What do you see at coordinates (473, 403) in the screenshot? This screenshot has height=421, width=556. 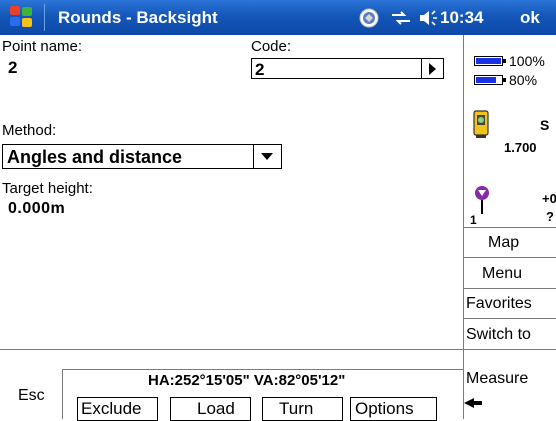 I see `arrow-left-icon` at bounding box center [473, 403].